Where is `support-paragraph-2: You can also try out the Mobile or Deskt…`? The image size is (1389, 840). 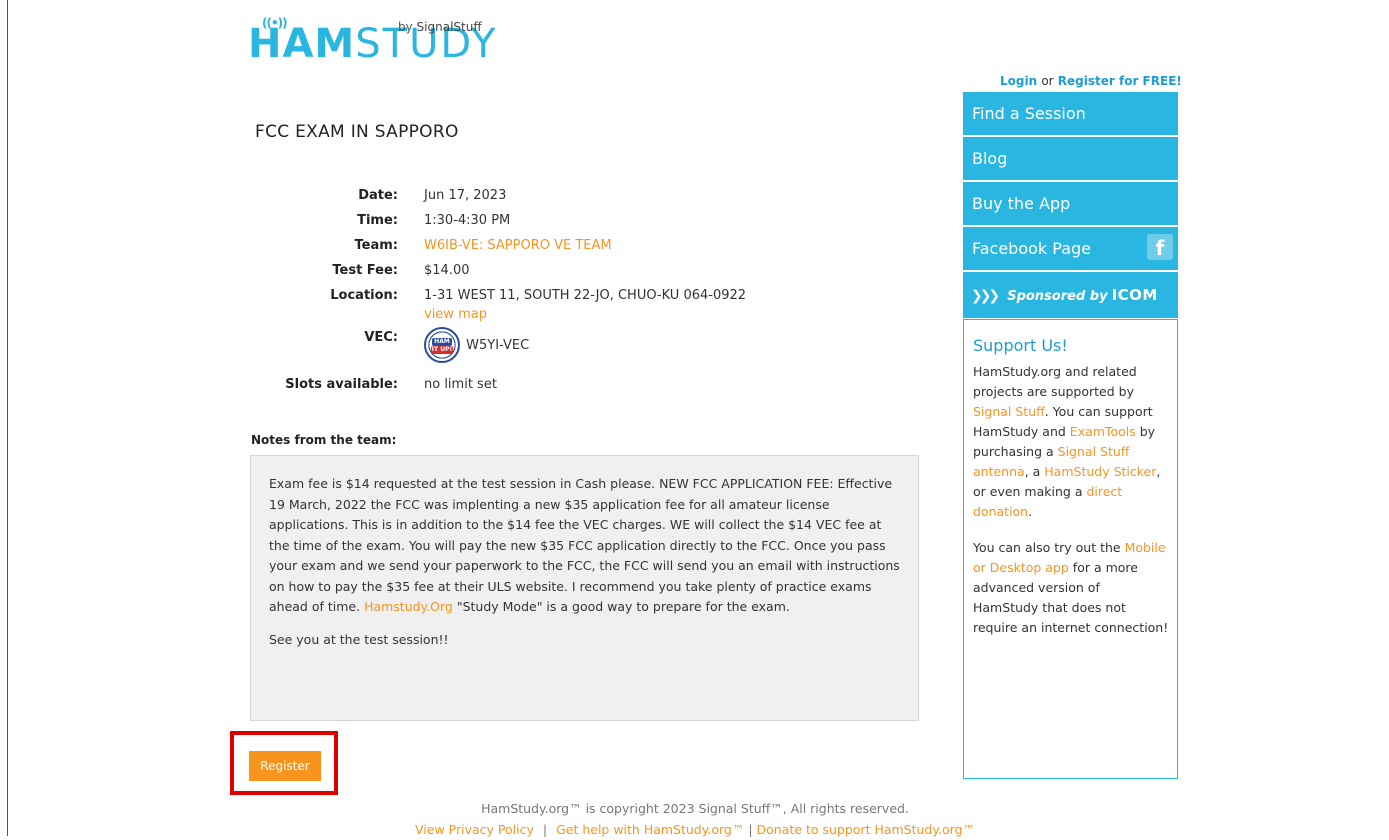
support-paragraph-2: You can also try out the Mobile or Deskt… is located at coordinates (1071, 588).